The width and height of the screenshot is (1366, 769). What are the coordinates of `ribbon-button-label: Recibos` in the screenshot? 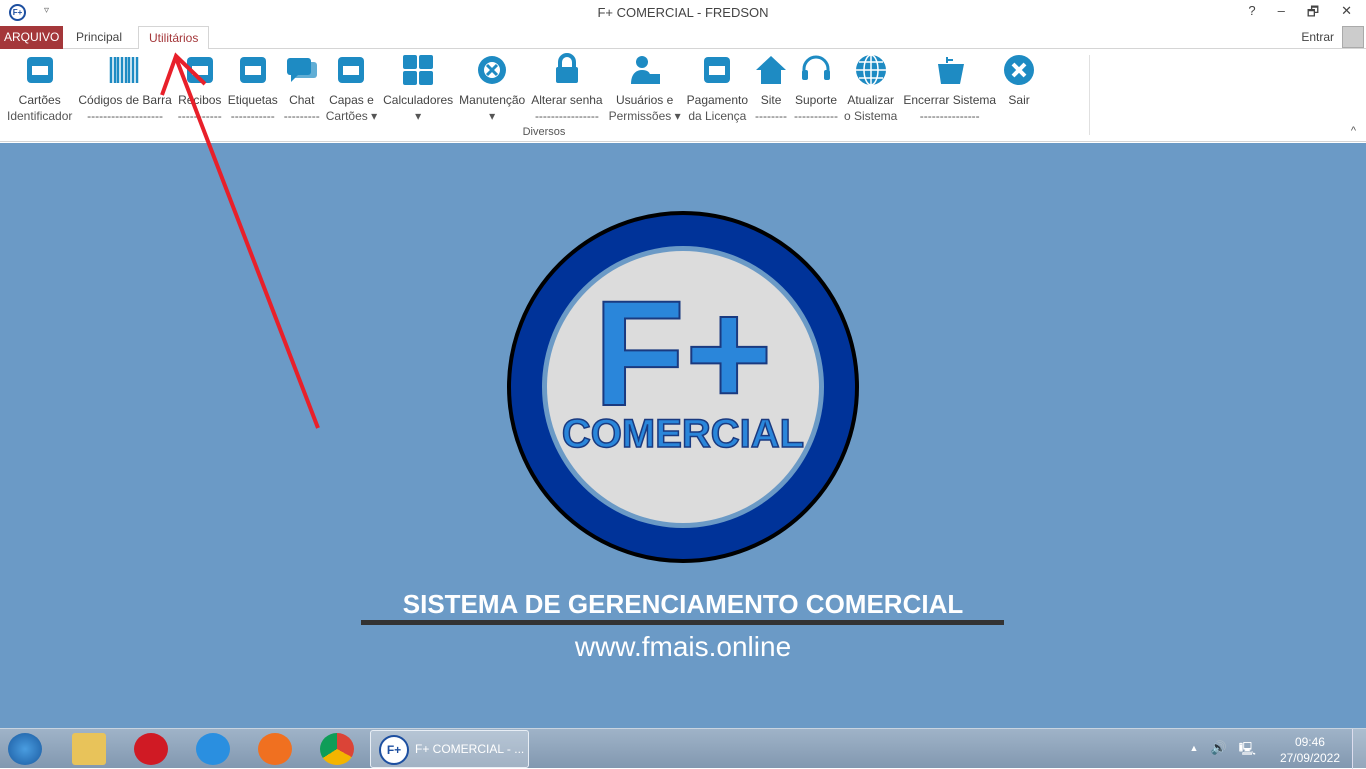 It's located at (200, 100).